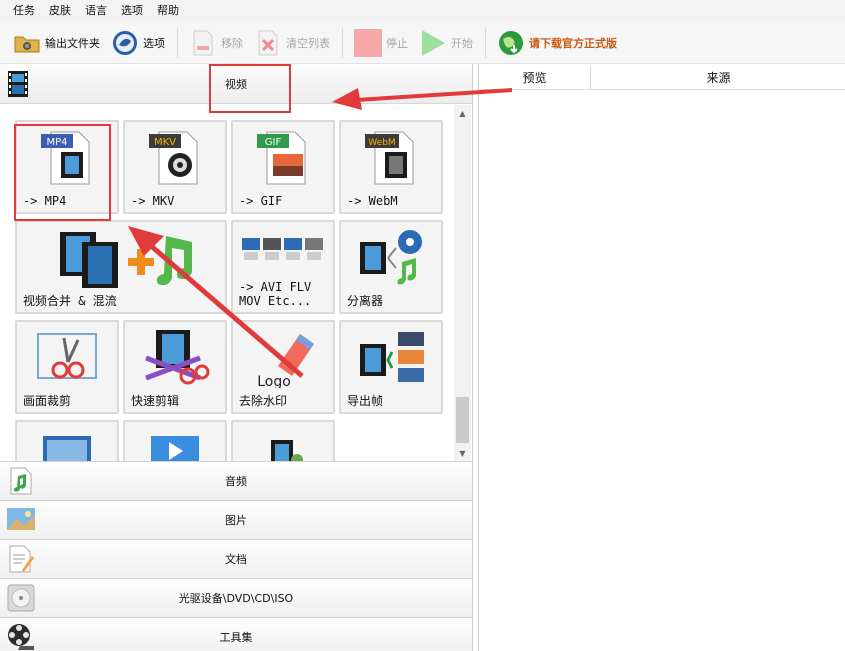 This screenshot has width=845, height=651. What do you see at coordinates (535, 78) in the screenshot?
I see `preview-column-header: 预览` at bounding box center [535, 78].